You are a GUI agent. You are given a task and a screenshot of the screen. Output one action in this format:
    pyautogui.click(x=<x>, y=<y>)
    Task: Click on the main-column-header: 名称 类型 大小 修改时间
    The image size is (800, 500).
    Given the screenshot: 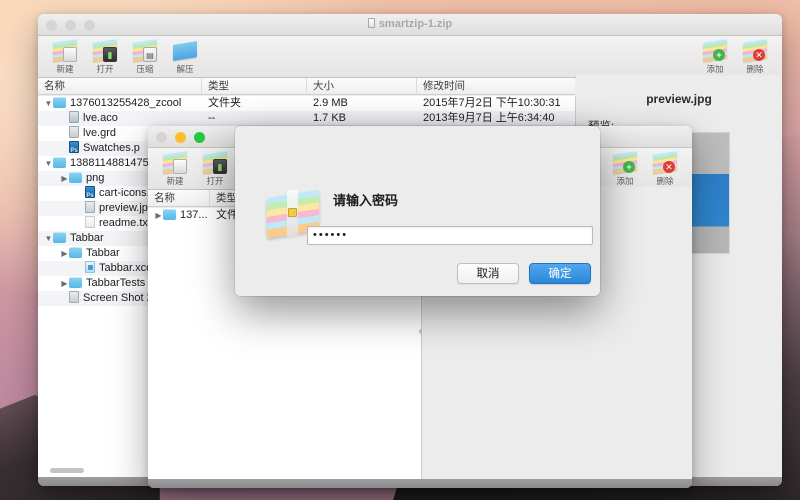 What is the action you would take?
    pyautogui.click(x=306, y=86)
    